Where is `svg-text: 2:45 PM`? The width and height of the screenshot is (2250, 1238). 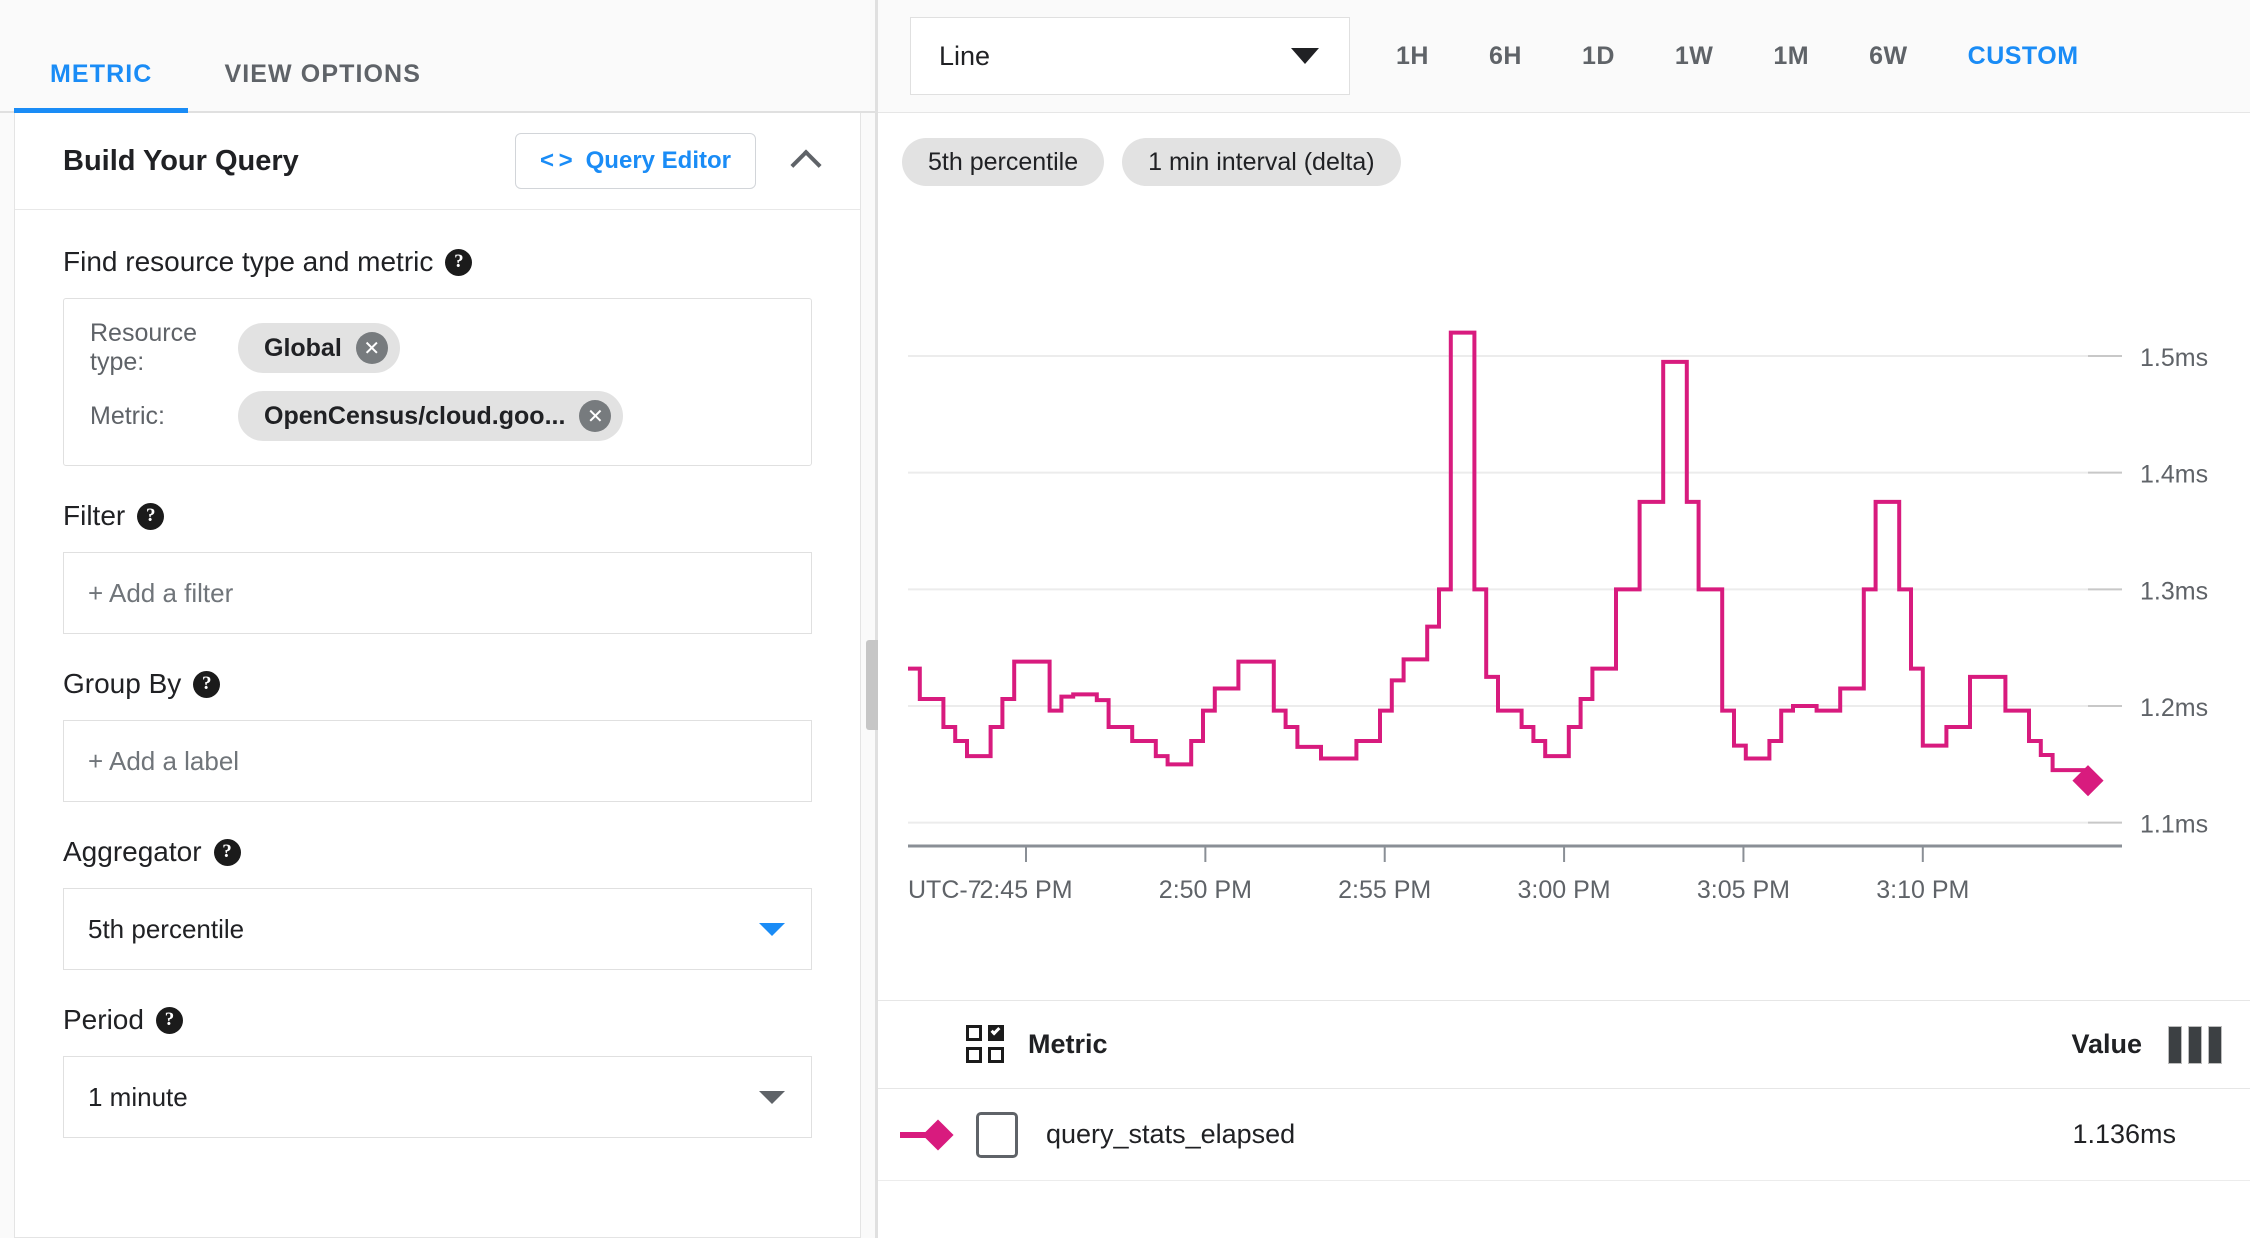
svg-text: 2:45 PM is located at coordinates (1025, 890).